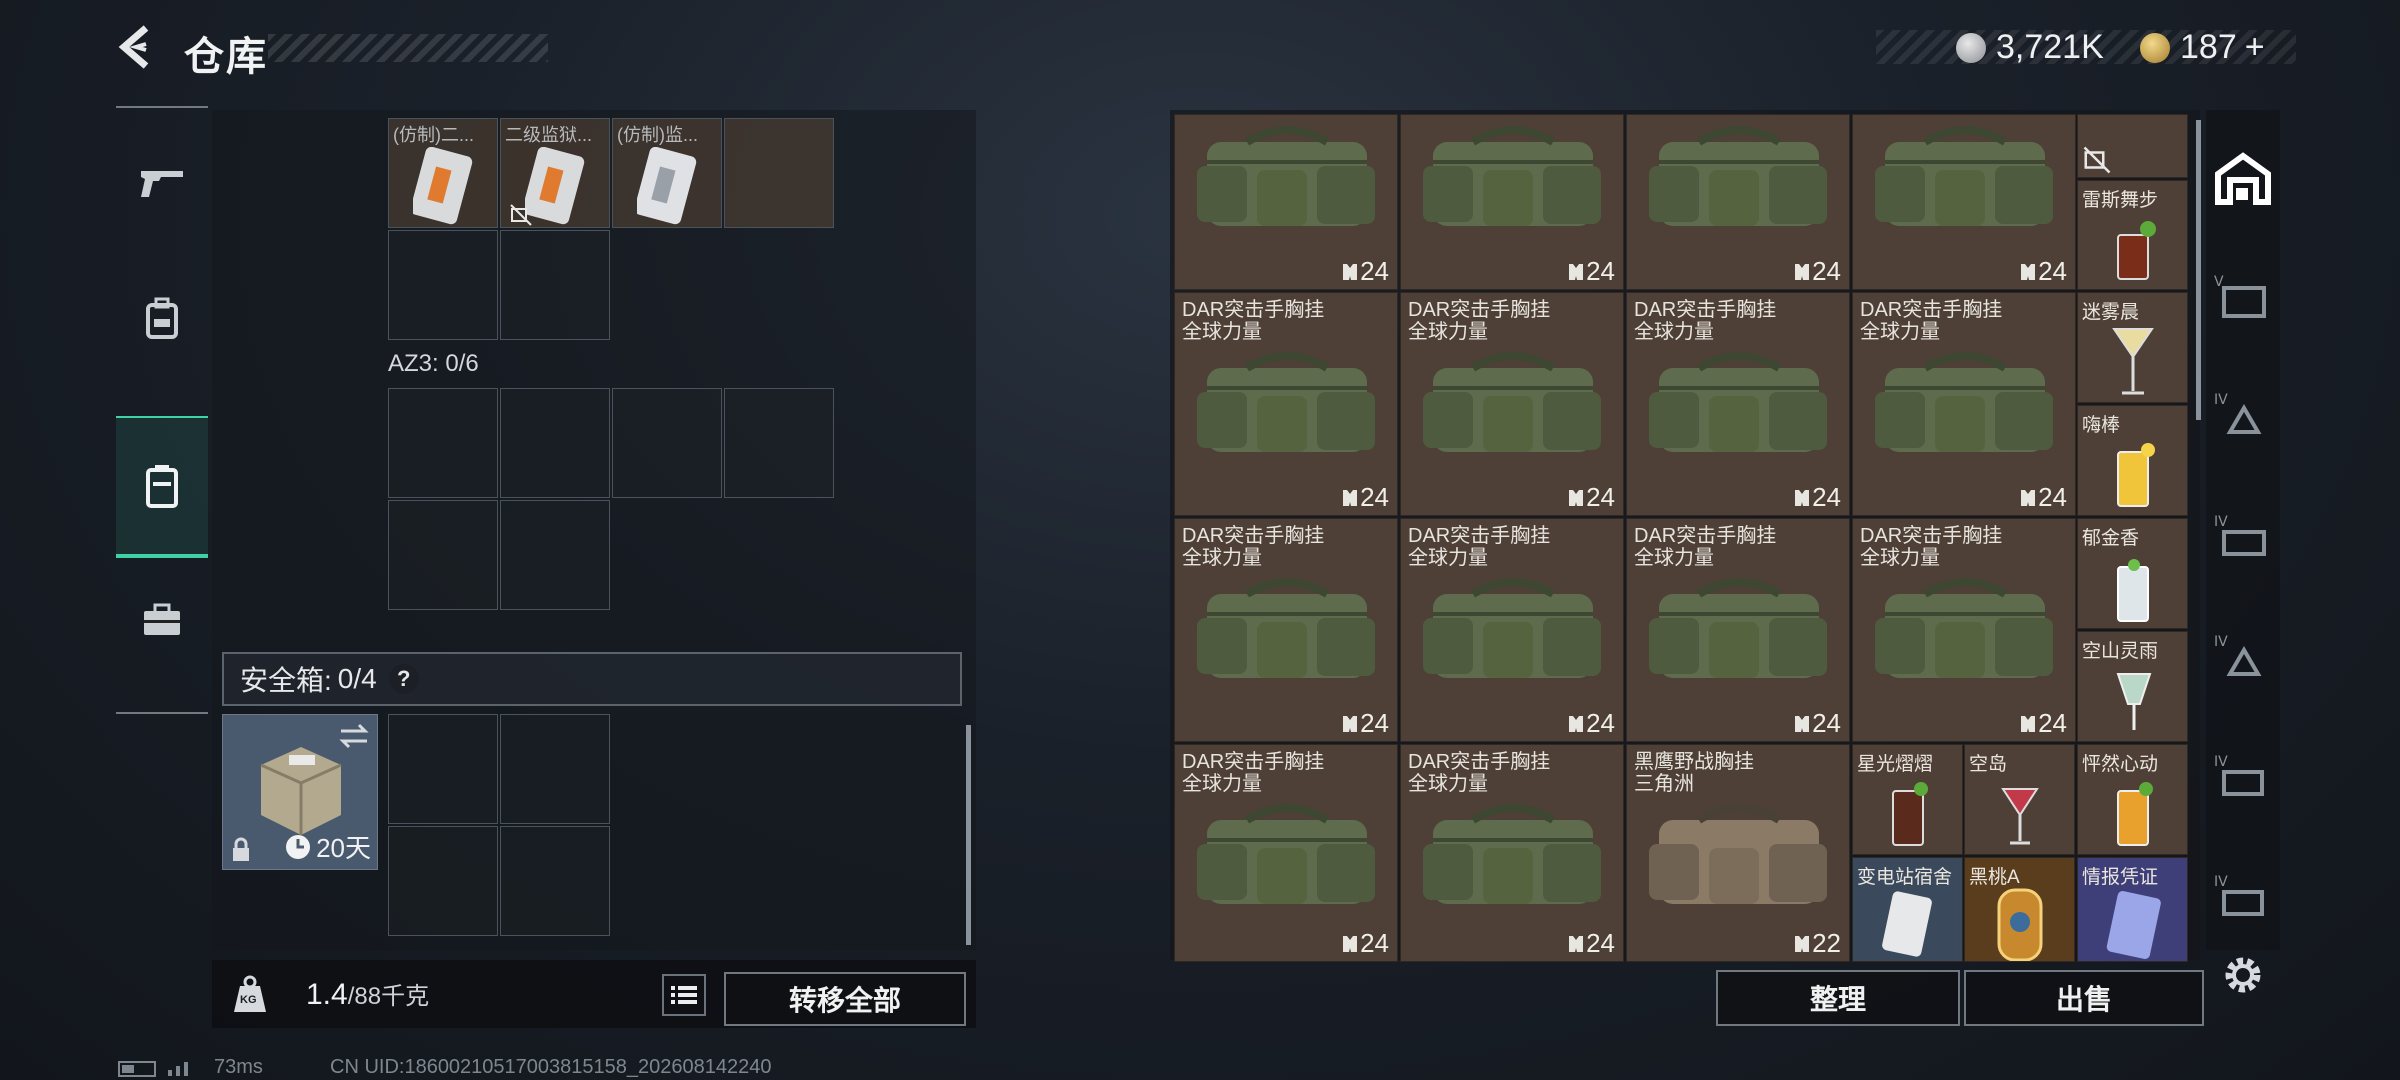 The image size is (2400, 1080). Describe the element at coordinates (354, 736) in the screenshot. I see `swap-icon` at that location.